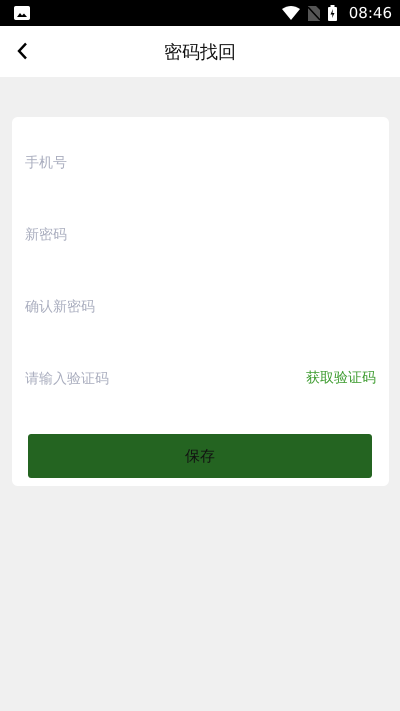  Describe the element at coordinates (200, 235) in the screenshot. I see `input-field: 新密码` at that location.